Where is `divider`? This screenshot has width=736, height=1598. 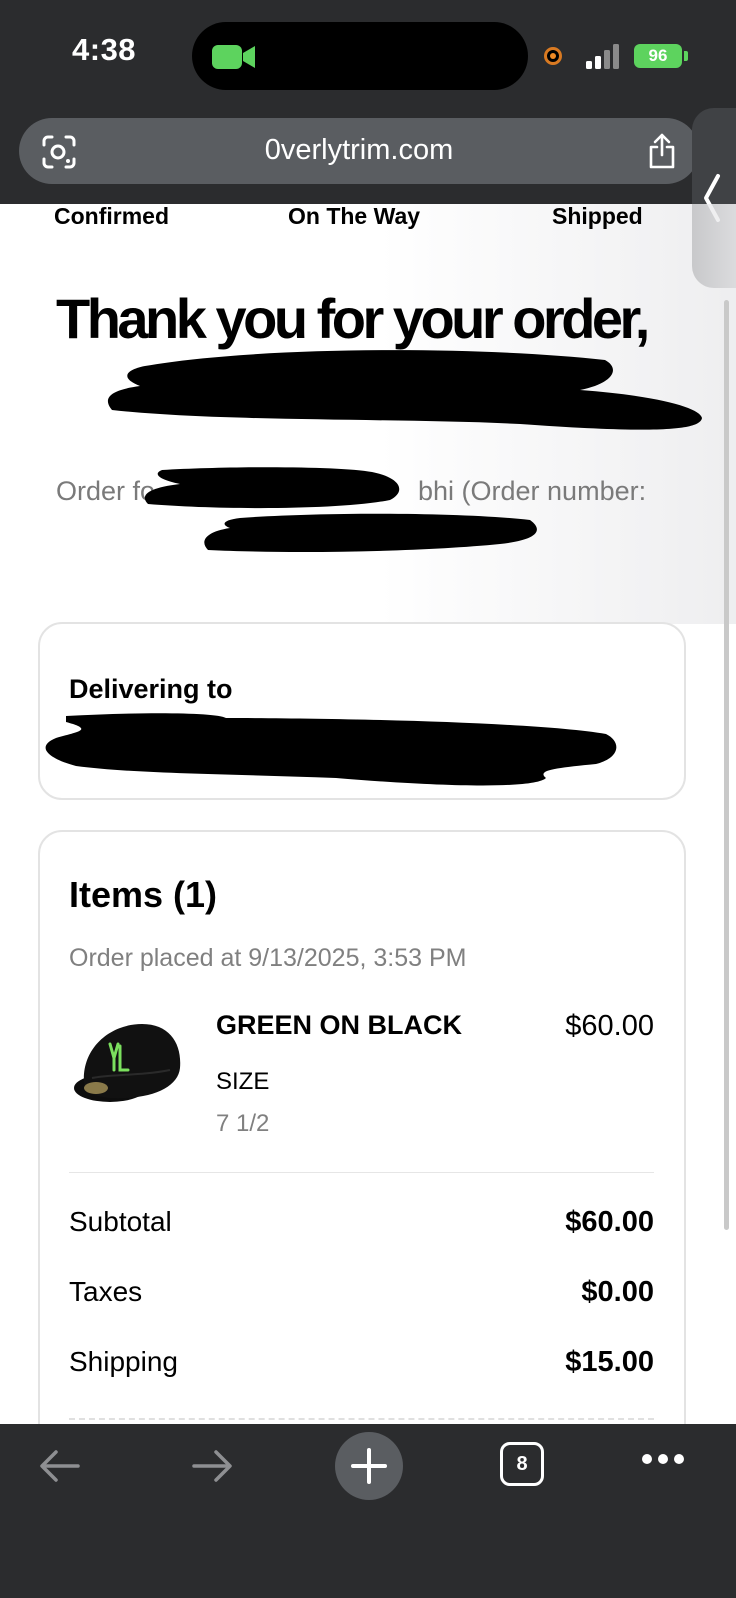
divider is located at coordinates (361, 1172).